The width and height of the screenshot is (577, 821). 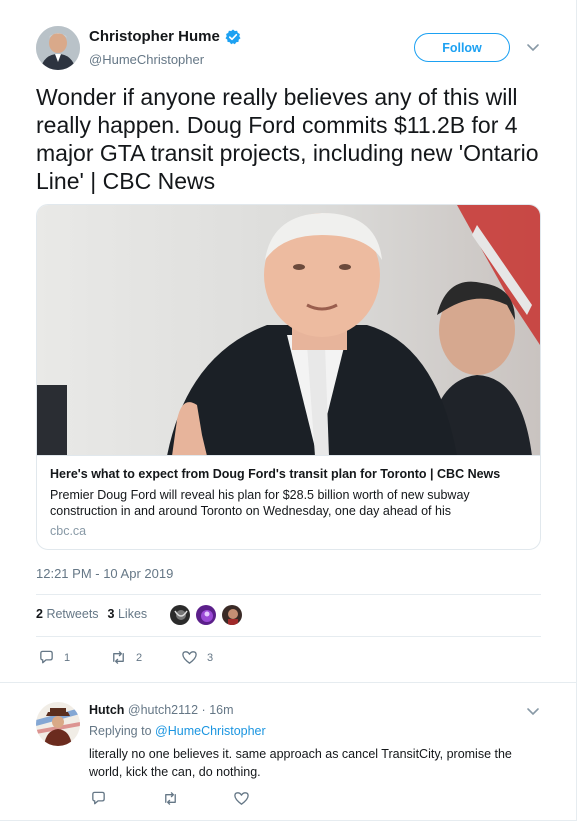 I want to click on verified-badge-icon, so click(x=233, y=37).